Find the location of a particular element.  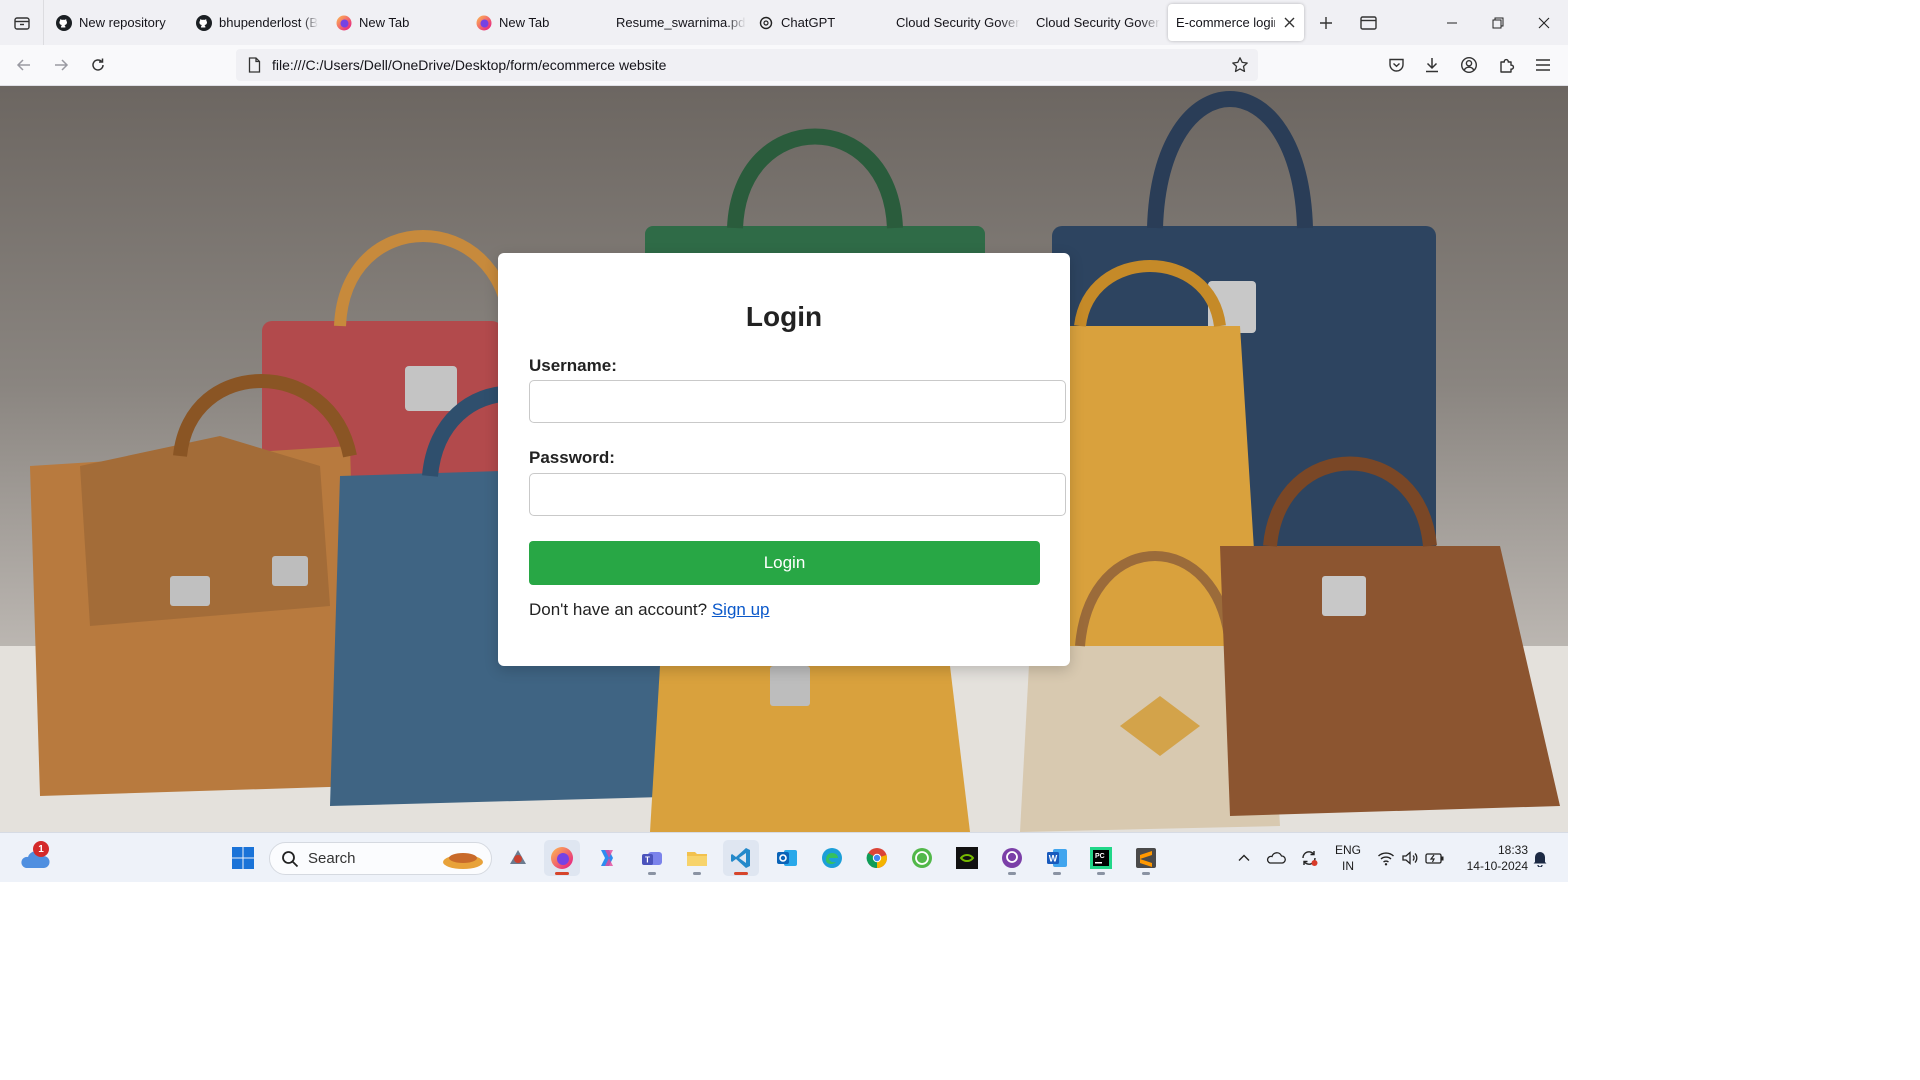

tab-title: Cloud Security Governance is located at coordinates (1098, 22).